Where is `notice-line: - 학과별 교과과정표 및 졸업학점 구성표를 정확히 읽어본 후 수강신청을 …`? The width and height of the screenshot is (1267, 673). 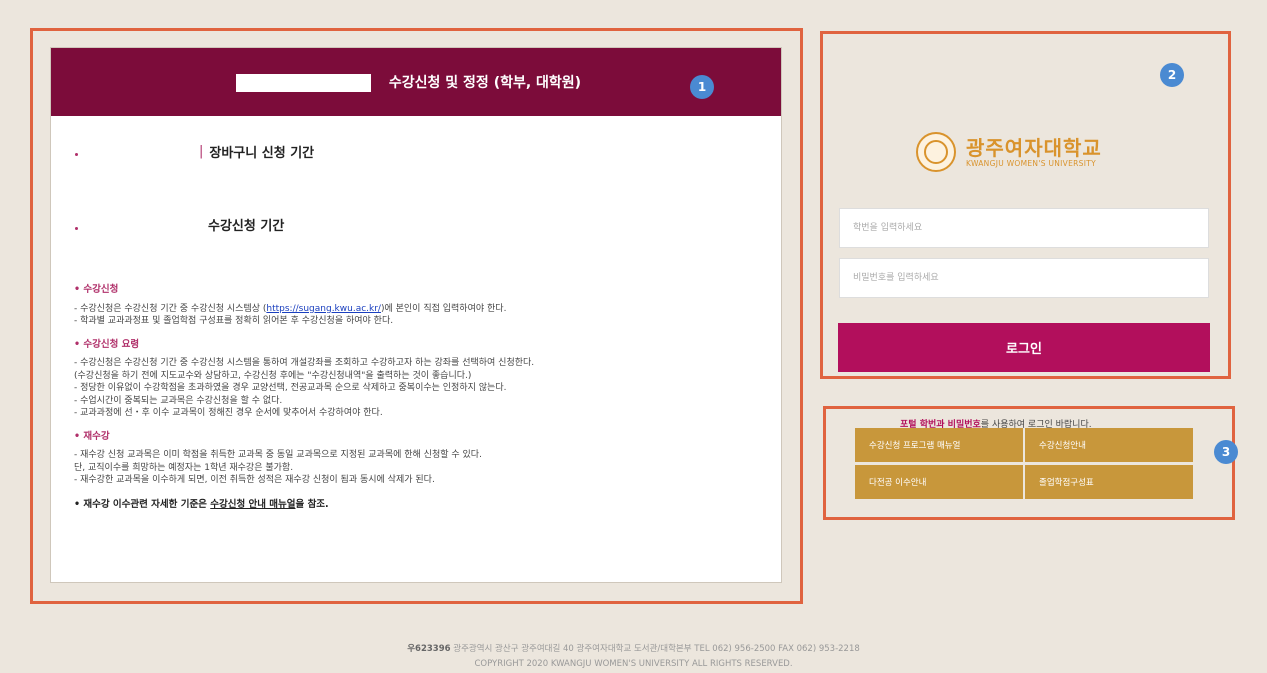
notice-line: - 학과별 교과과정표 및 졸업학점 구성표를 정확히 읽어본 후 수강신청을 … is located at coordinates (234, 321).